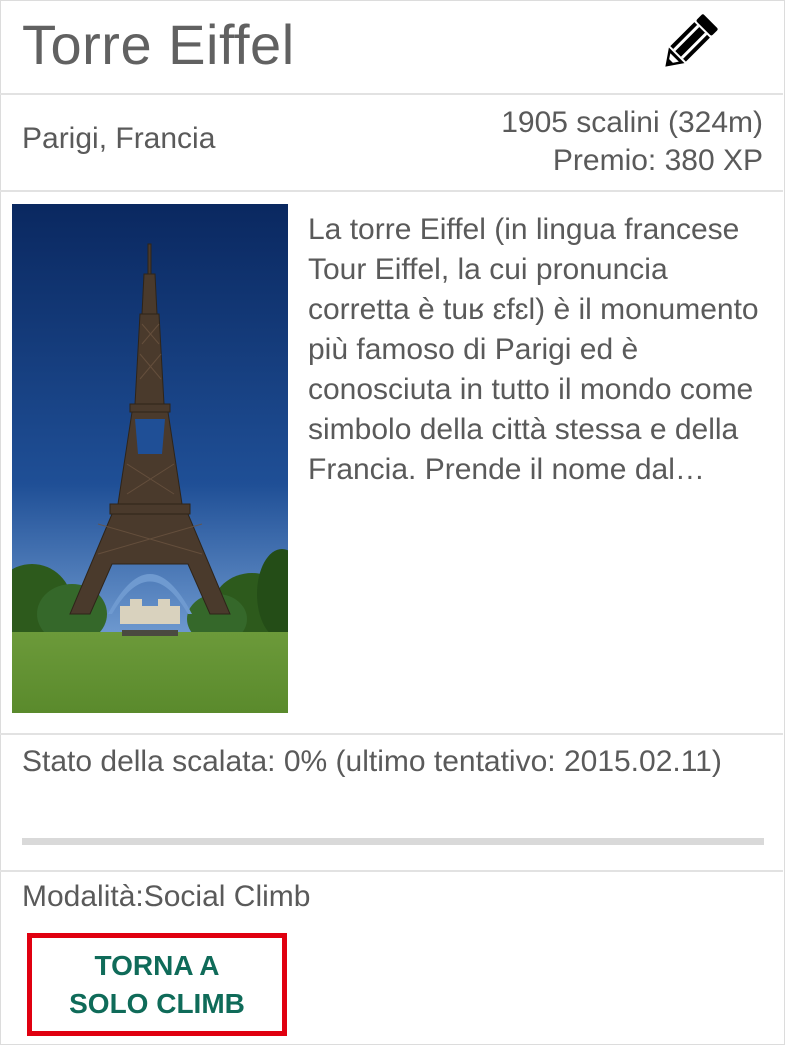 The image size is (785, 1045). What do you see at coordinates (691, 40) in the screenshot?
I see `pencil-icon` at bounding box center [691, 40].